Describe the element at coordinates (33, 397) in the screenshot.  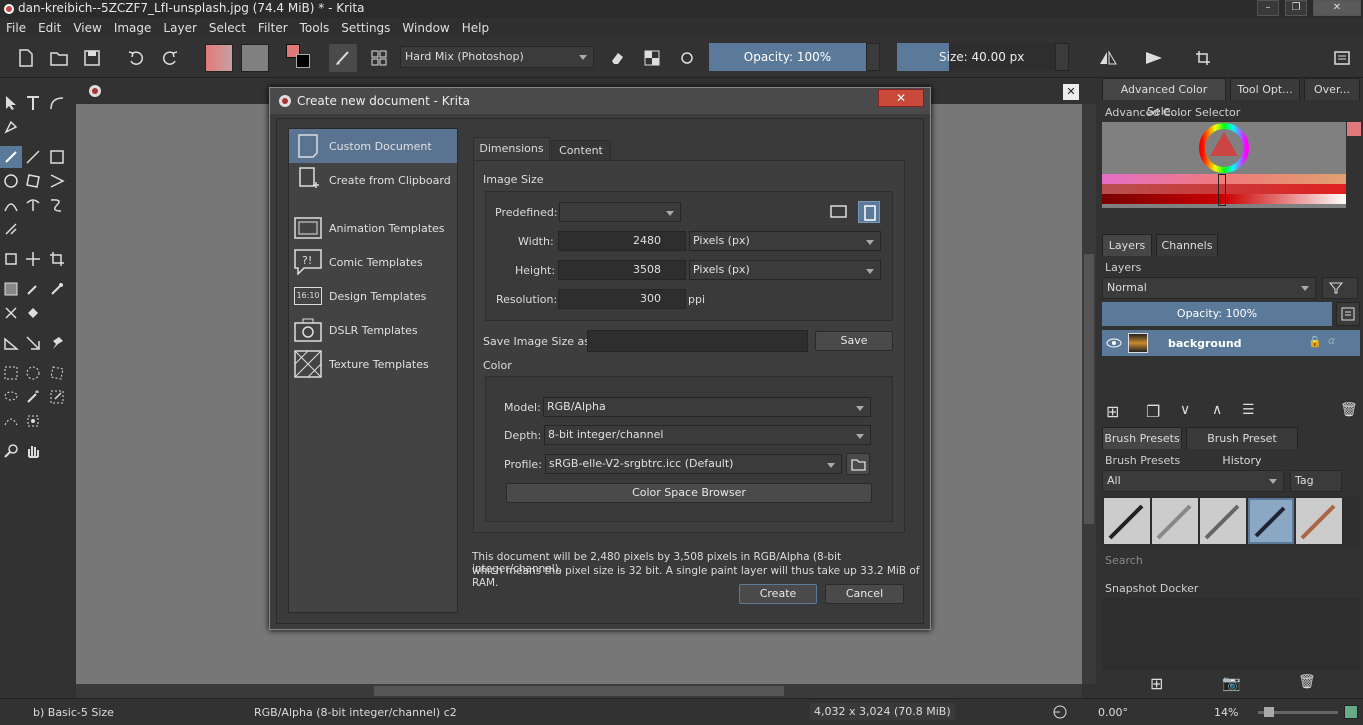
I see `contiguous-selection-tool` at that location.